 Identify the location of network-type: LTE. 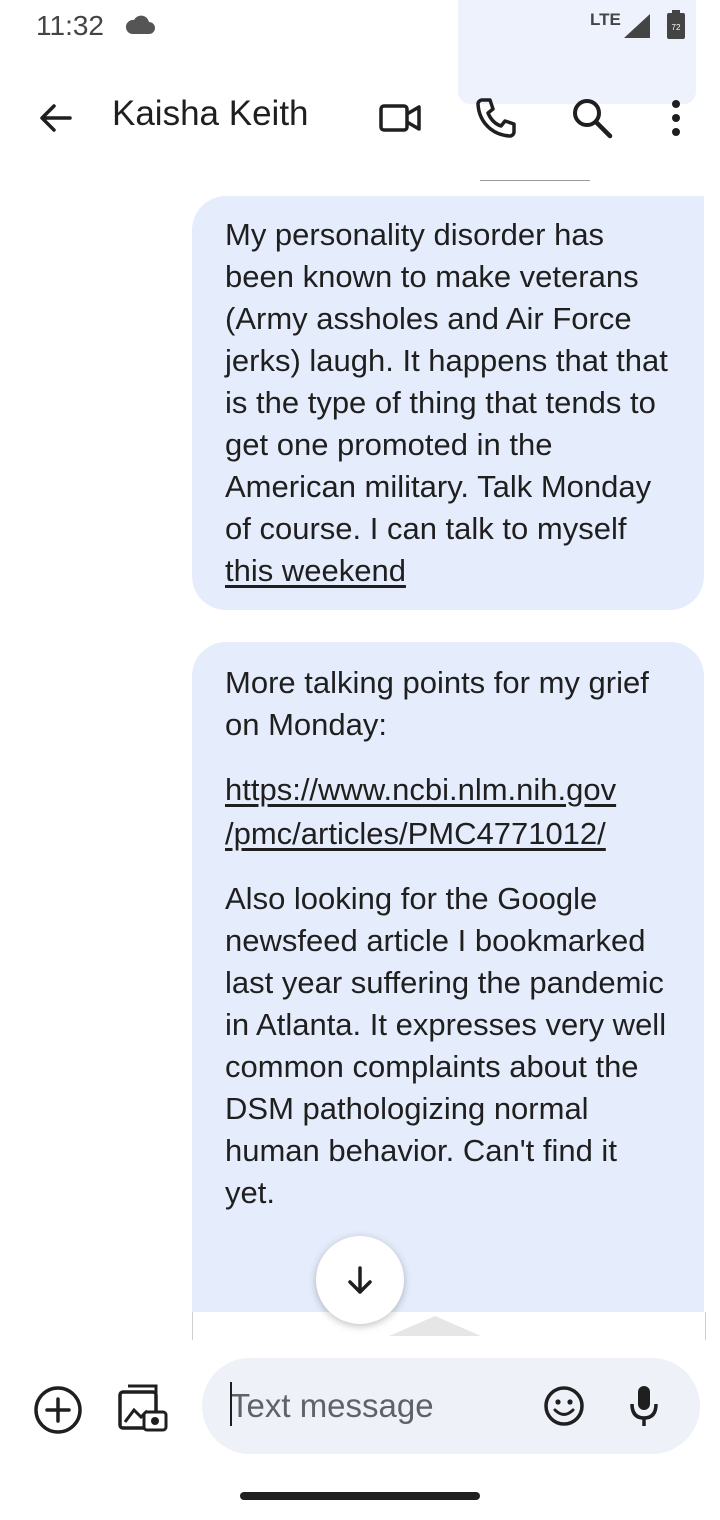
(605, 19).